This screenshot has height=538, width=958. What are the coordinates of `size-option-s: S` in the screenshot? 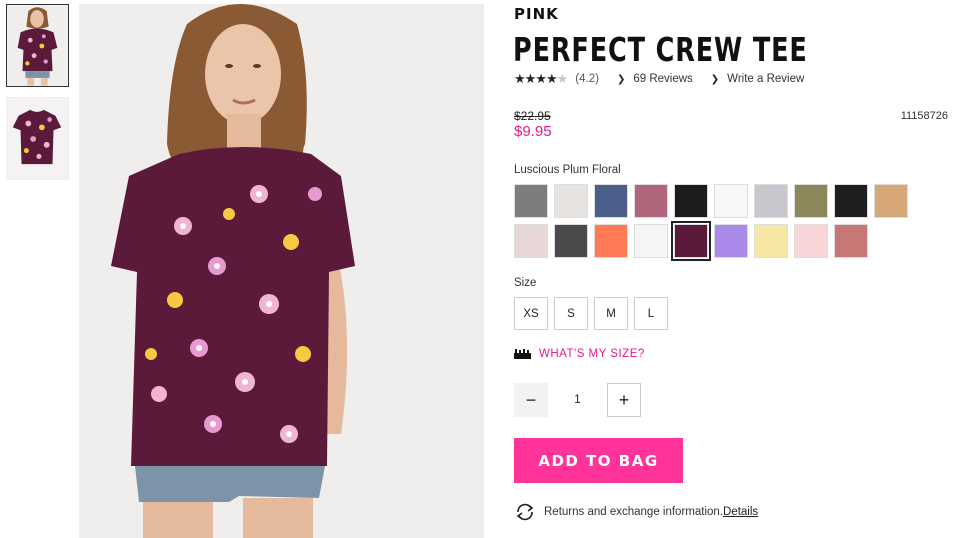 It's located at (571, 313).